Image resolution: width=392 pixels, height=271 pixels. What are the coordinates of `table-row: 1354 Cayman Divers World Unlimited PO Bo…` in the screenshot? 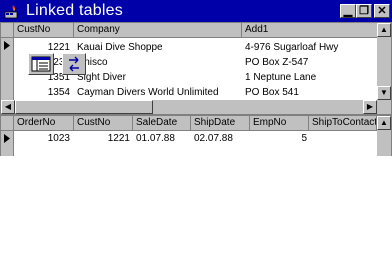 It's located at (195, 91).